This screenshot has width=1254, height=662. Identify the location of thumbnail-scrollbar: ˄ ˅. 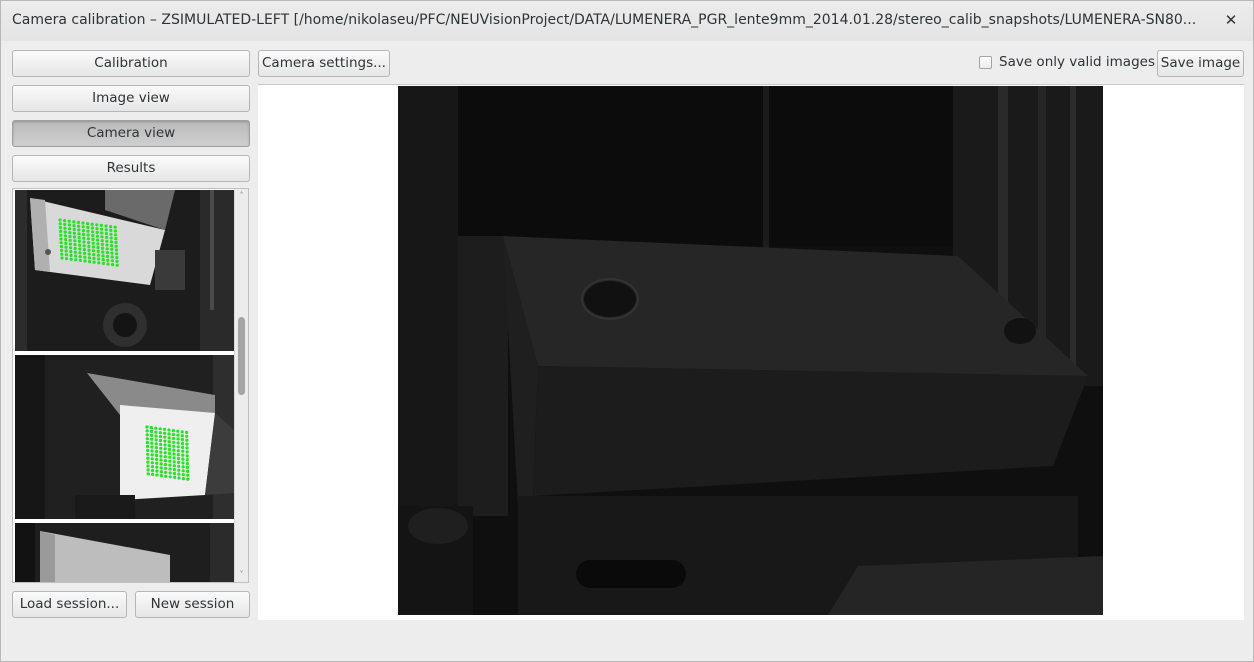
(241, 385).